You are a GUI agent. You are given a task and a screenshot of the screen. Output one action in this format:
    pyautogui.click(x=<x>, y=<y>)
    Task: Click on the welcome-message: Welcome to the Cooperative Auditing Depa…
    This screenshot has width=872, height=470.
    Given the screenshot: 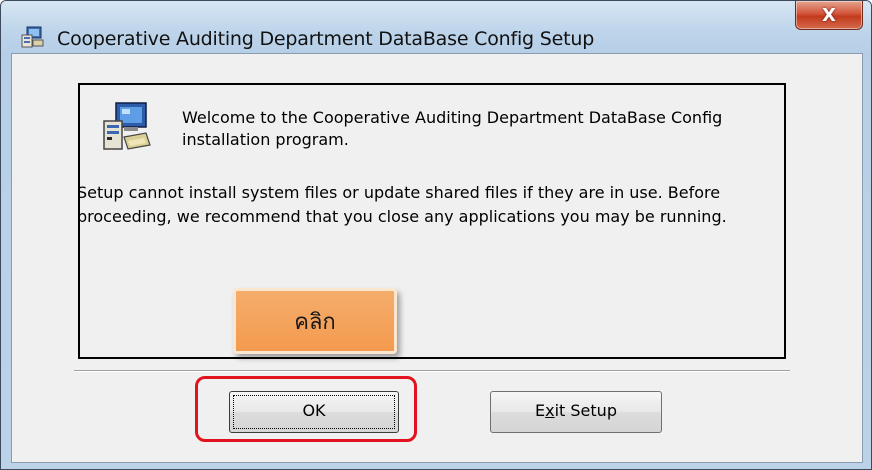 What is the action you would take?
    pyautogui.click(x=452, y=128)
    